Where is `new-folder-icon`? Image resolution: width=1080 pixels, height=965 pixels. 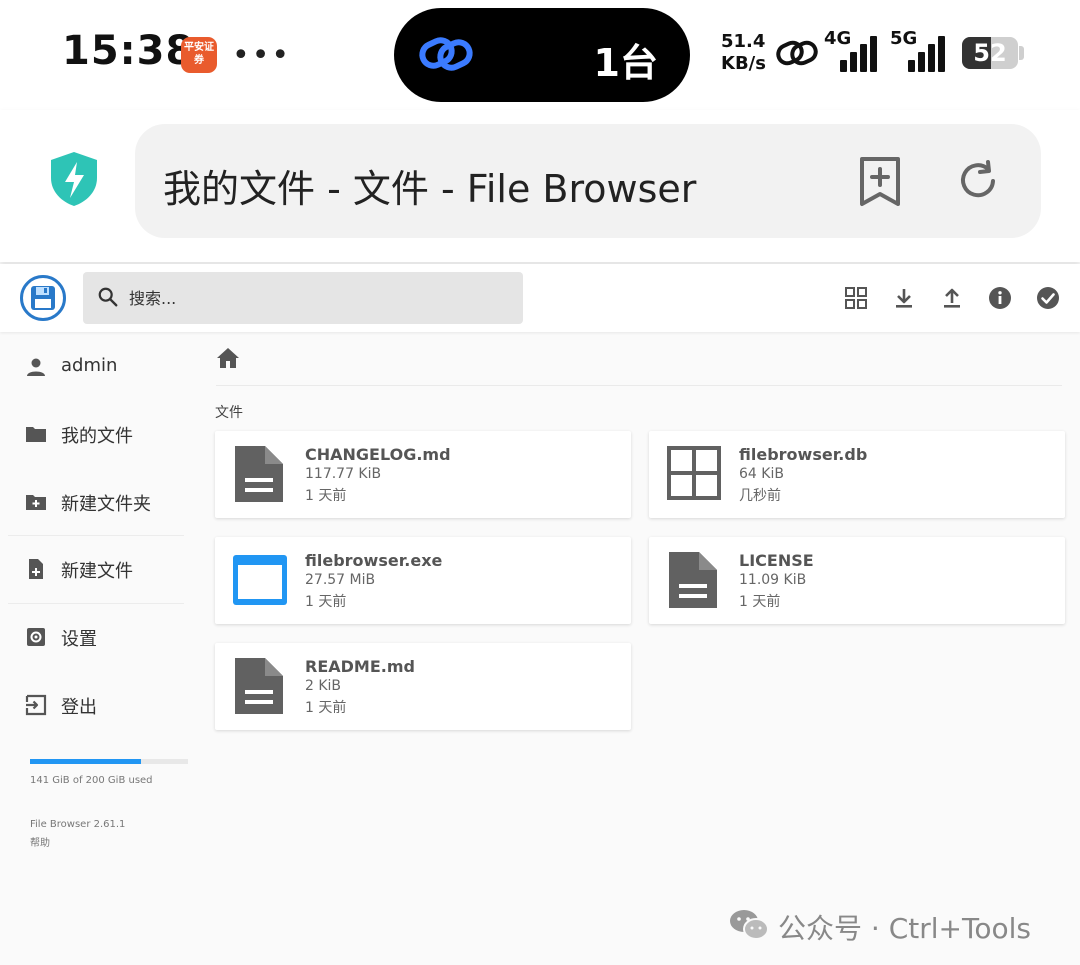
new-folder-icon is located at coordinates (36, 502).